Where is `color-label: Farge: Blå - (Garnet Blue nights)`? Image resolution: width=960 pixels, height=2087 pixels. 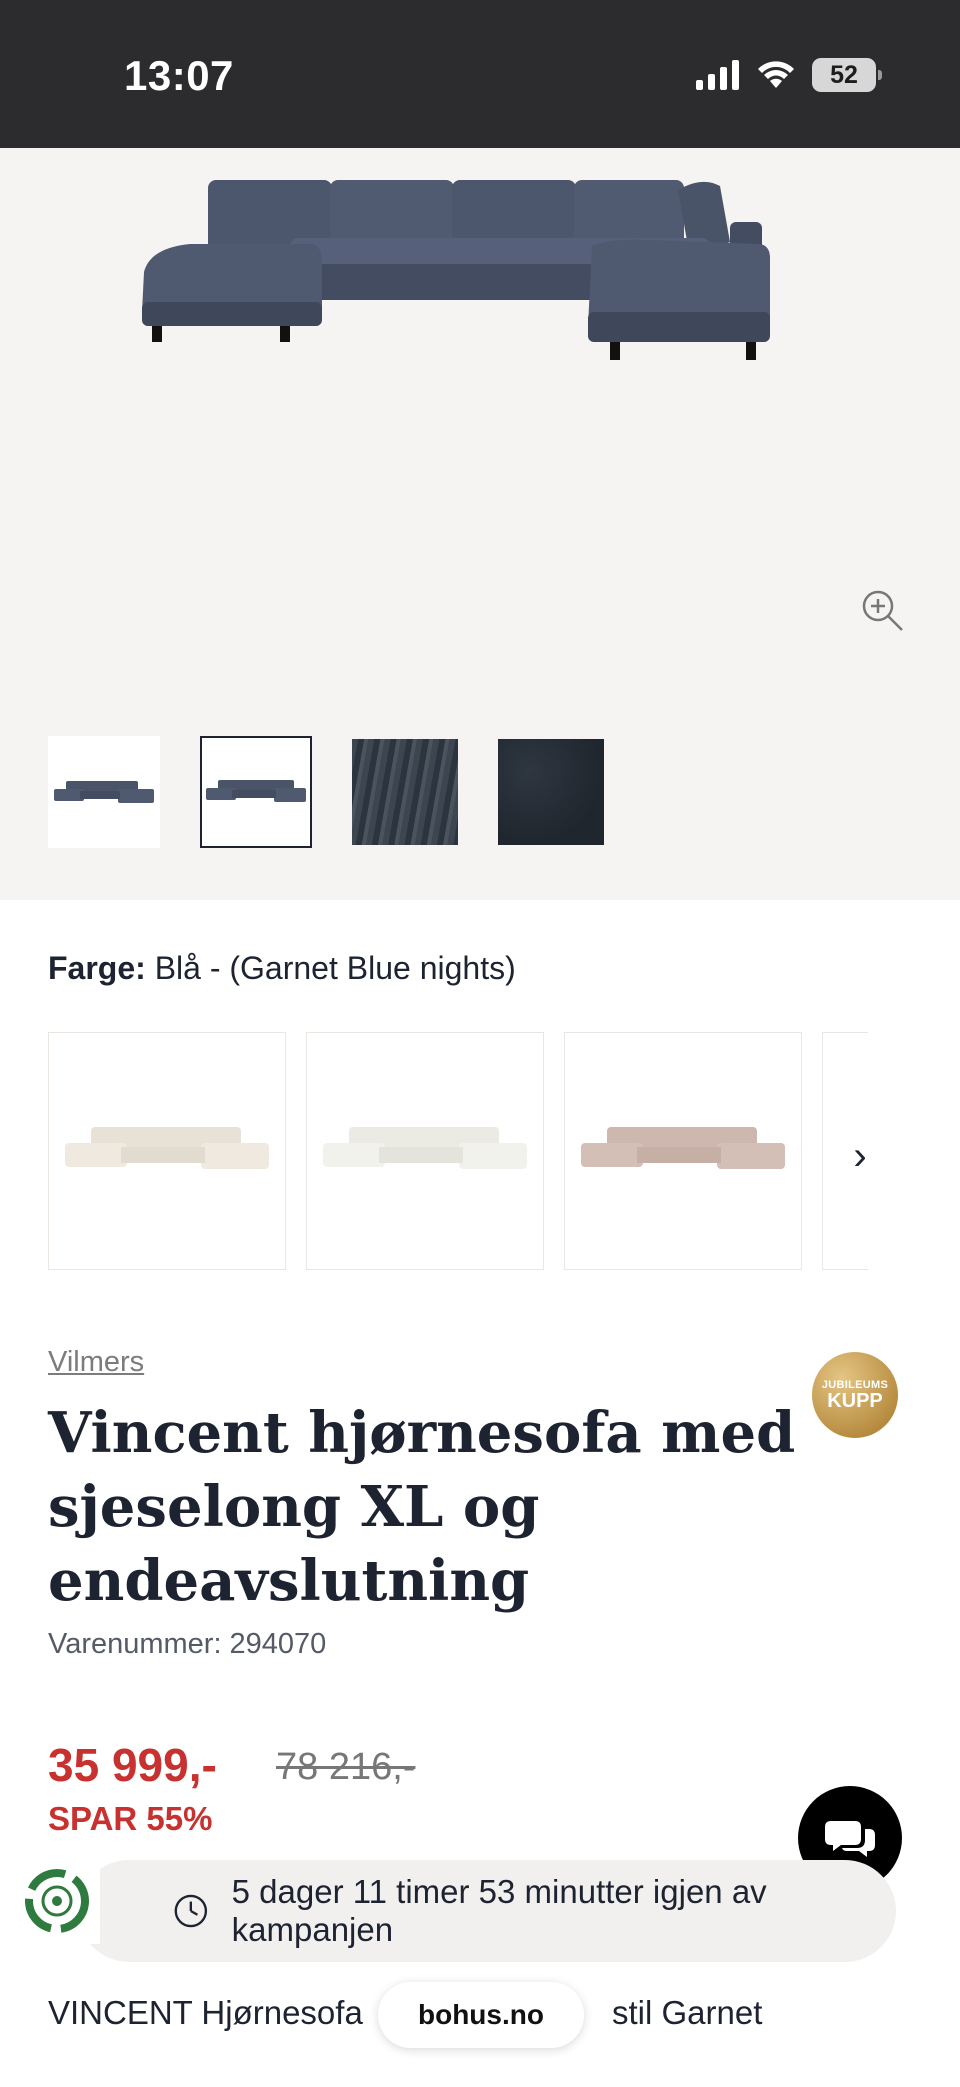 color-label: Farge: Blå - (Garnet Blue nights) is located at coordinates (282, 968).